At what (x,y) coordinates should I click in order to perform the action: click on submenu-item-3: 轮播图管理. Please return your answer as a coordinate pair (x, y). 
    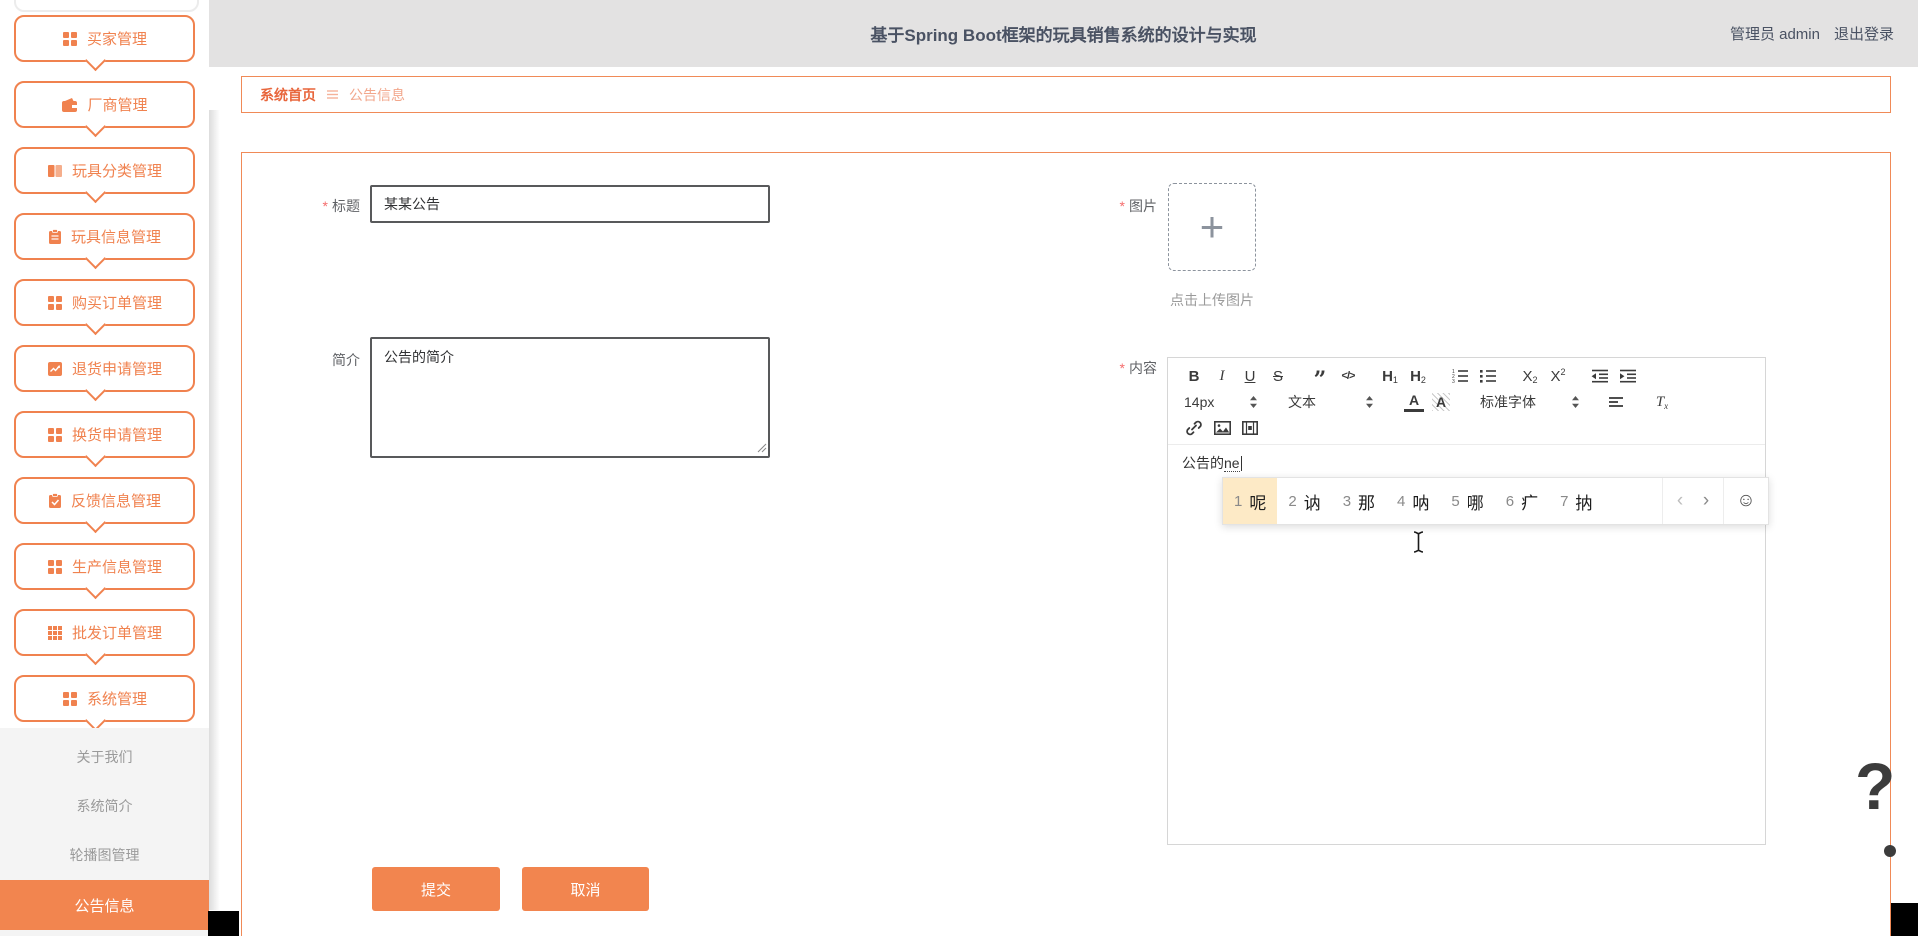
    Looking at the image, I should click on (104, 855).